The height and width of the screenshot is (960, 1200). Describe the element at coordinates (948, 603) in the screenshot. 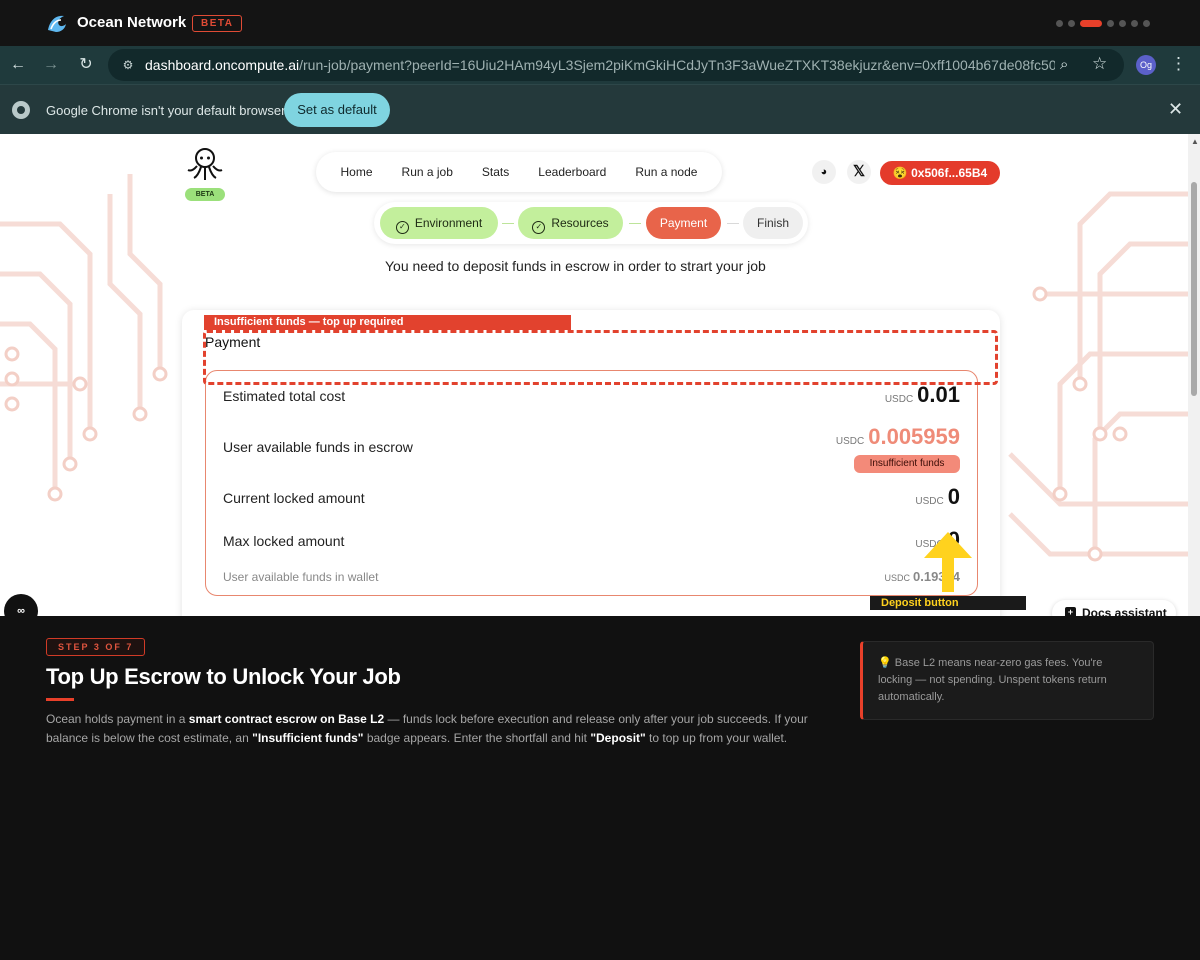

I see `deposit-button-annotation: Deposit button` at that location.